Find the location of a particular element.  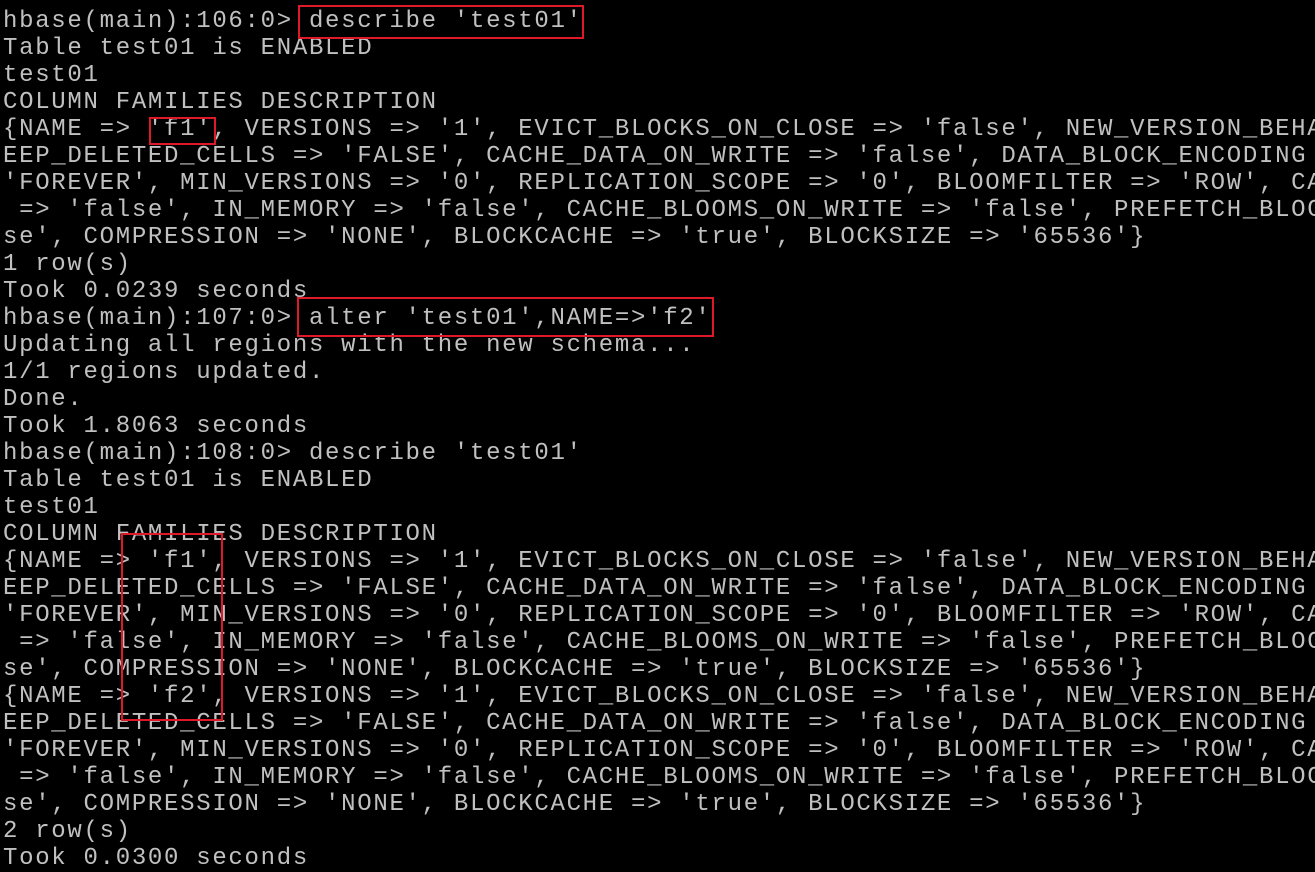

terminal-line: Done. is located at coordinates (43, 399).